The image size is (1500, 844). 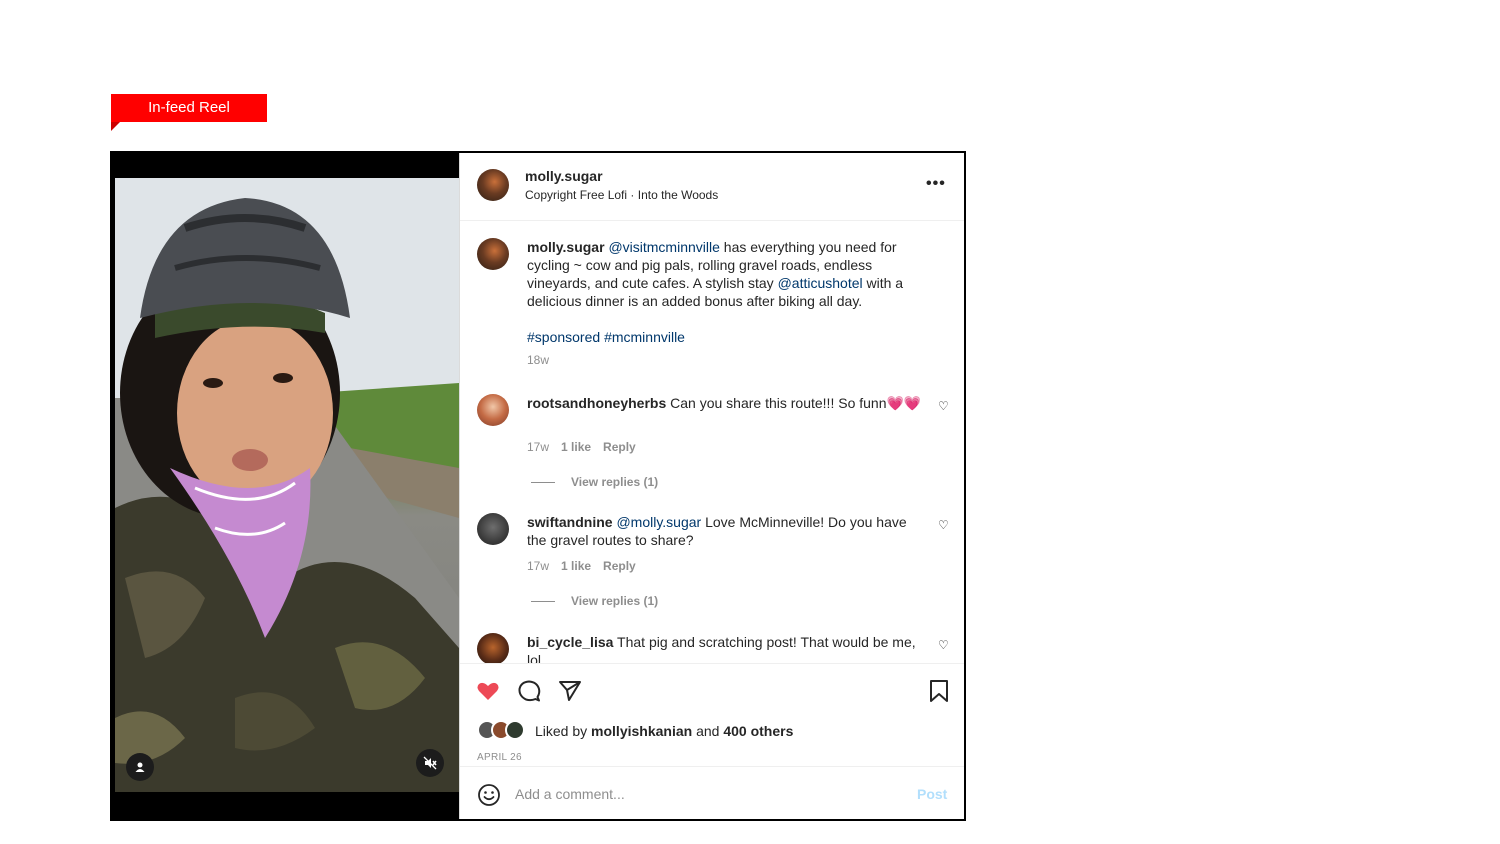 What do you see at coordinates (499, 757) in the screenshot?
I see `post-date: APRIL 26` at bounding box center [499, 757].